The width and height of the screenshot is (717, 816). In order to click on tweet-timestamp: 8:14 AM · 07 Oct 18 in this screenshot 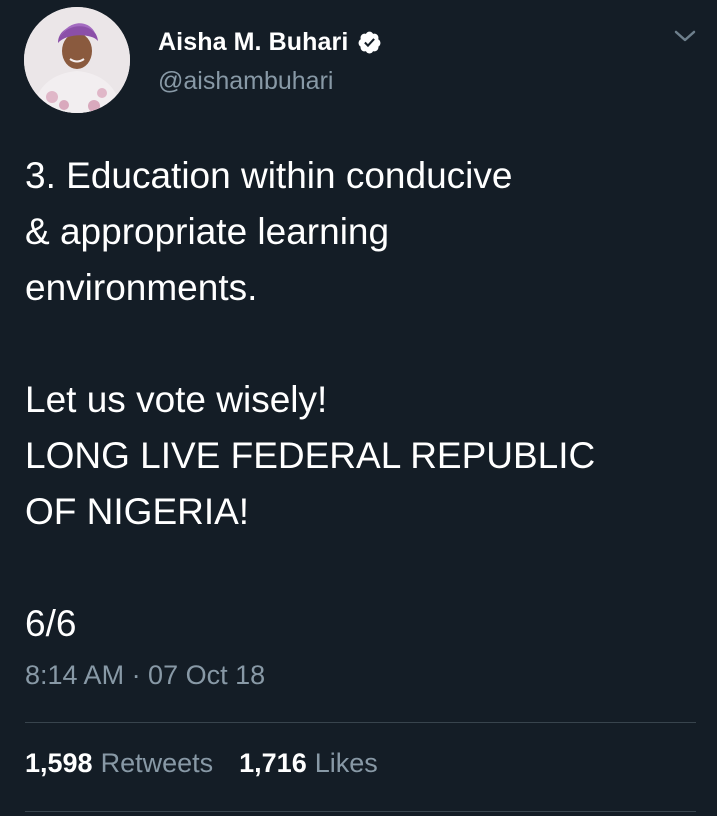, I will do `click(145, 675)`.